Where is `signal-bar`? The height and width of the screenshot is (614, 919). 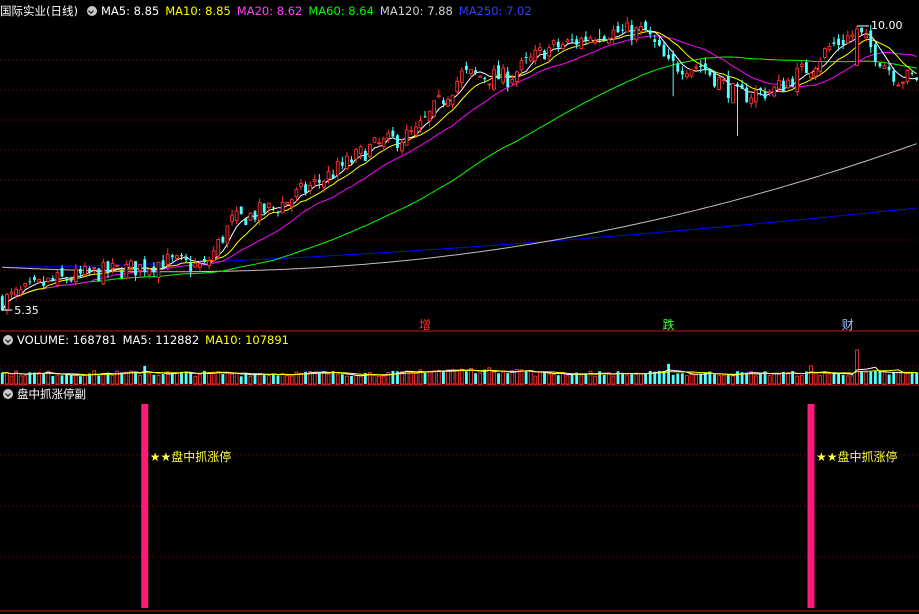 signal-bar is located at coordinates (811, 506).